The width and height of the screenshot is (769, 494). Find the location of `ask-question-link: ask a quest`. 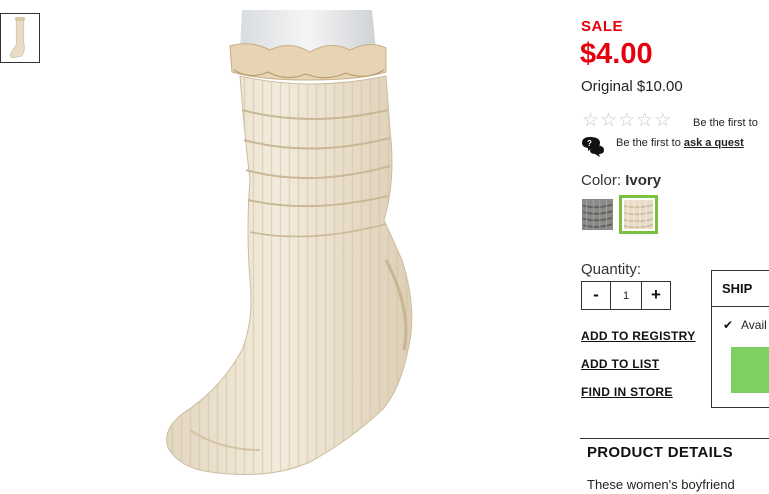

ask-question-link: ask a quest is located at coordinates (714, 143).